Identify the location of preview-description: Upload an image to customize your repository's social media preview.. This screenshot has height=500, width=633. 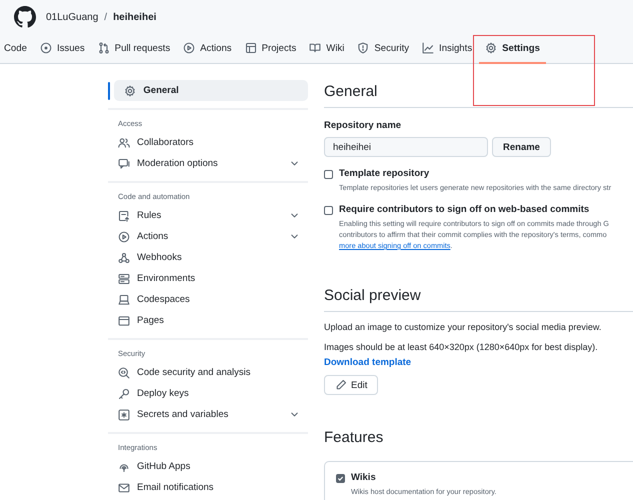
(463, 327).